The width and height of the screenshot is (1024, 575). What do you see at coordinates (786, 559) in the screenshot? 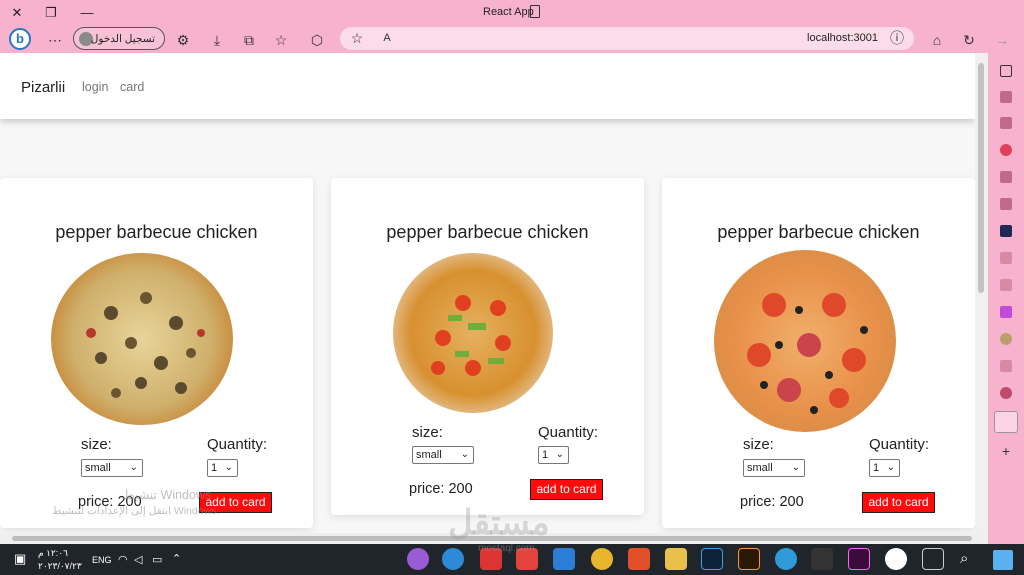
I see `telegram-icon` at bounding box center [786, 559].